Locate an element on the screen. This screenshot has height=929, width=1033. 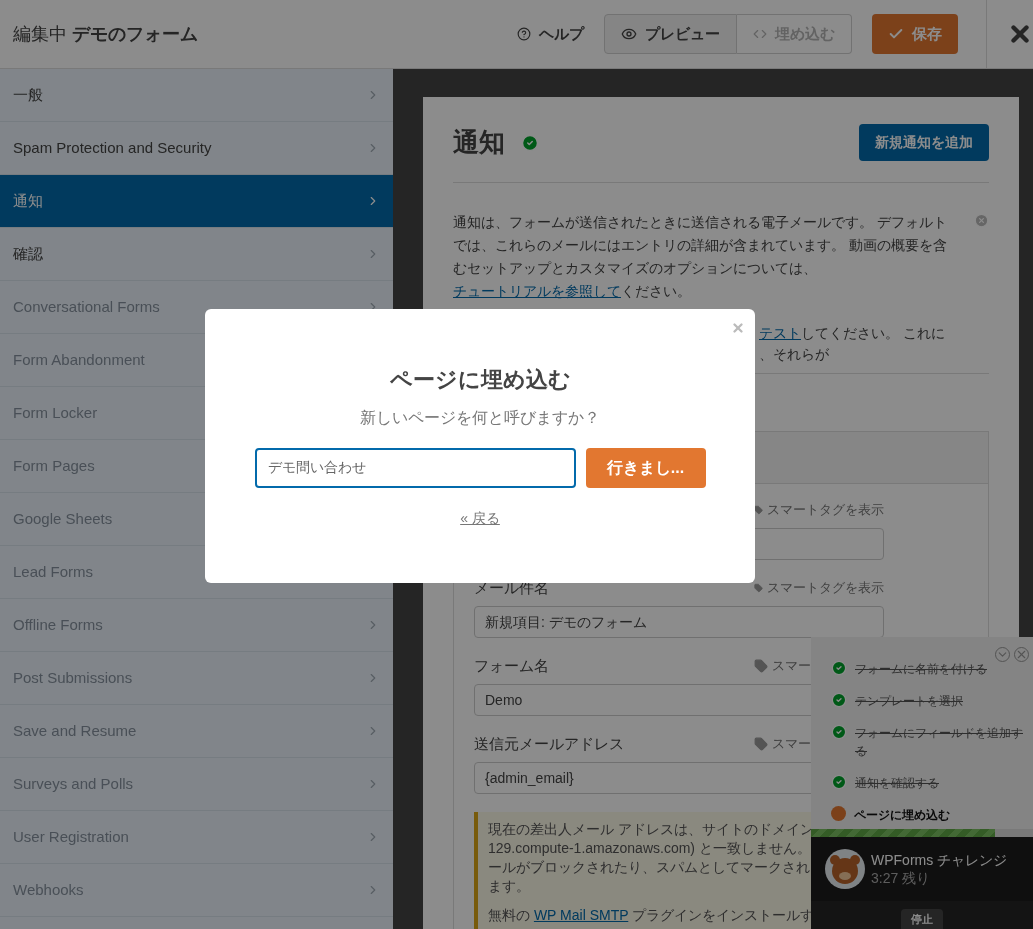
task-label: フォームに名前を付ける is located at coordinates (921, 669).